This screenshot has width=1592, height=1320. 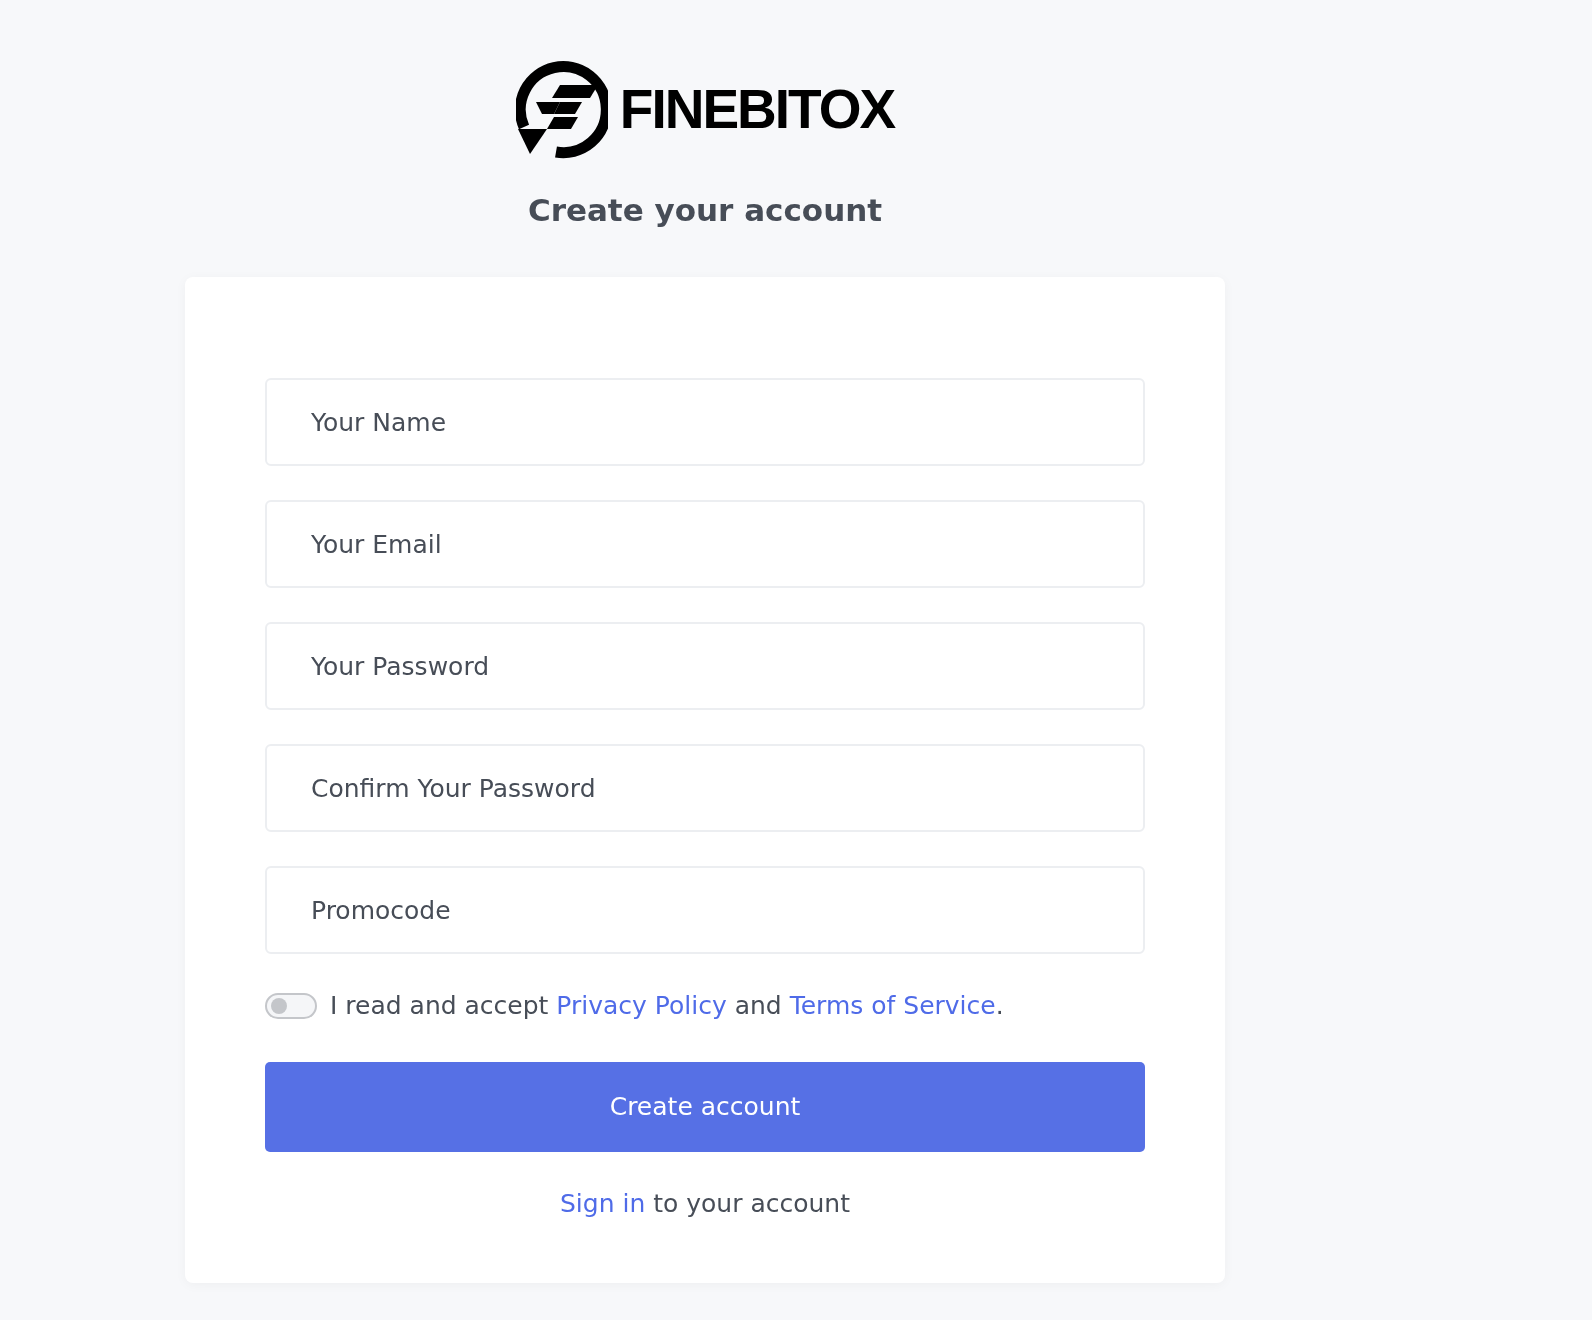 What do you see at coordinates (705, 544) in the screenshot?
I see `input-field: Your Email` at bounding box center [705, 544].